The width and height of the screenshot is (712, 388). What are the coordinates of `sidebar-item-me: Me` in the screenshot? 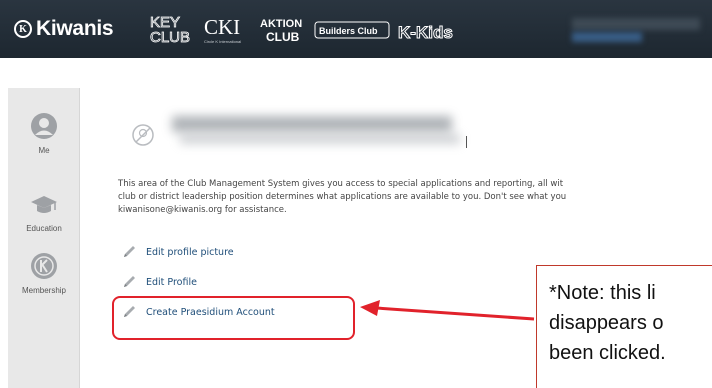 It's located at (44, 133).